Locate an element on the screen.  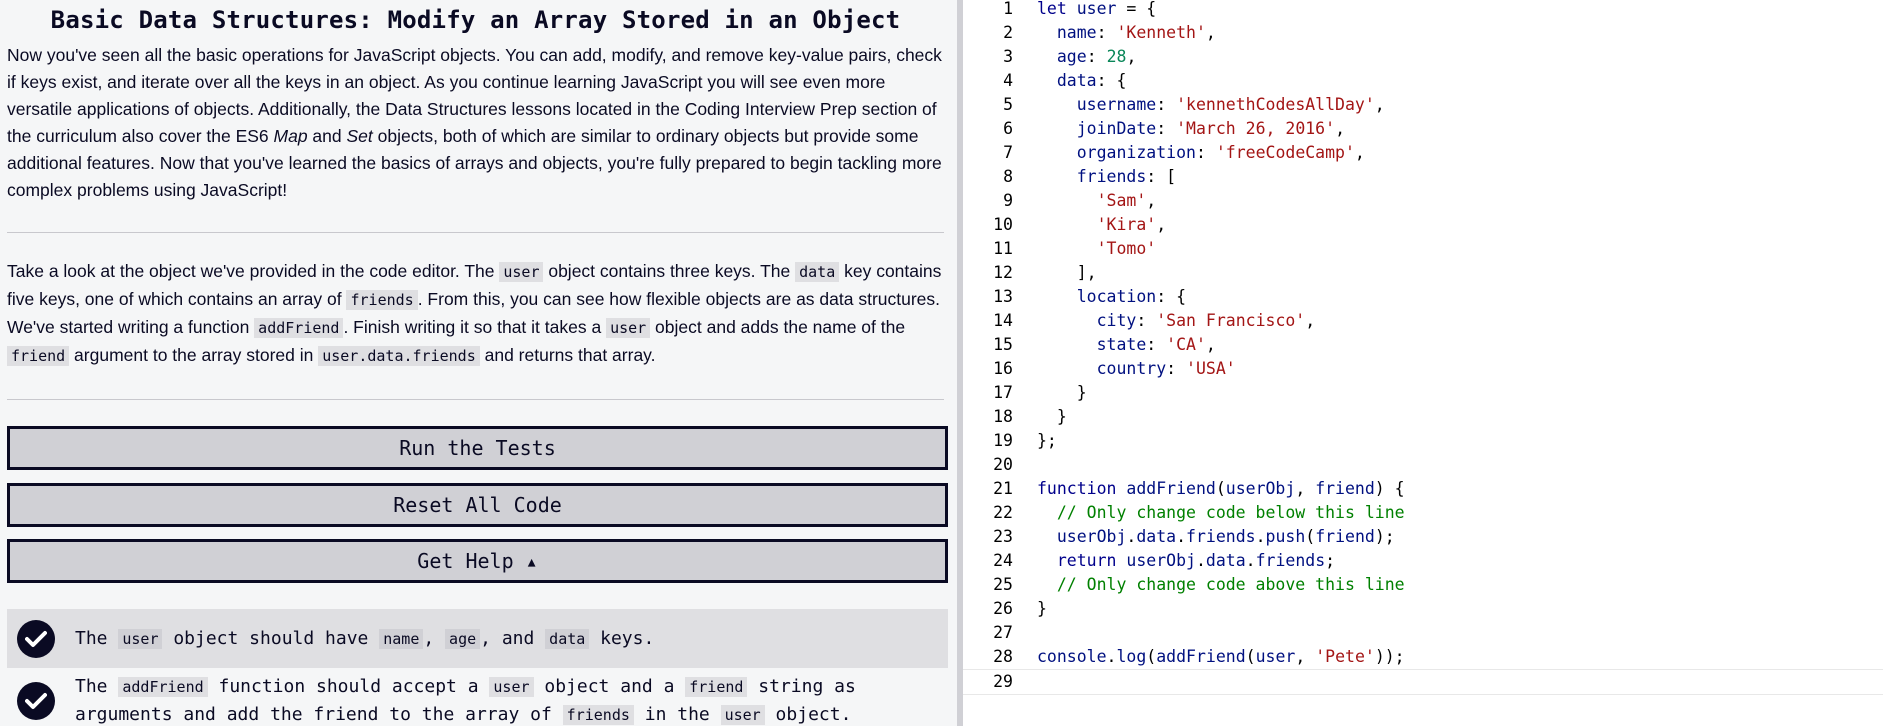
line-number: 14 is located at coordinates (1003, 320).